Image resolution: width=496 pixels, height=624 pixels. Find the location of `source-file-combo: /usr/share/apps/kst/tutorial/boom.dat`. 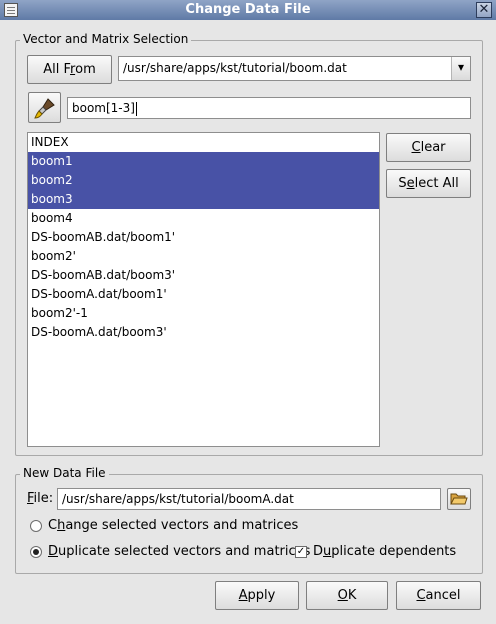

source-file-combo: /usr/share/apps/kst/tutorial/boom.dat is located at coordinates (294, 68).